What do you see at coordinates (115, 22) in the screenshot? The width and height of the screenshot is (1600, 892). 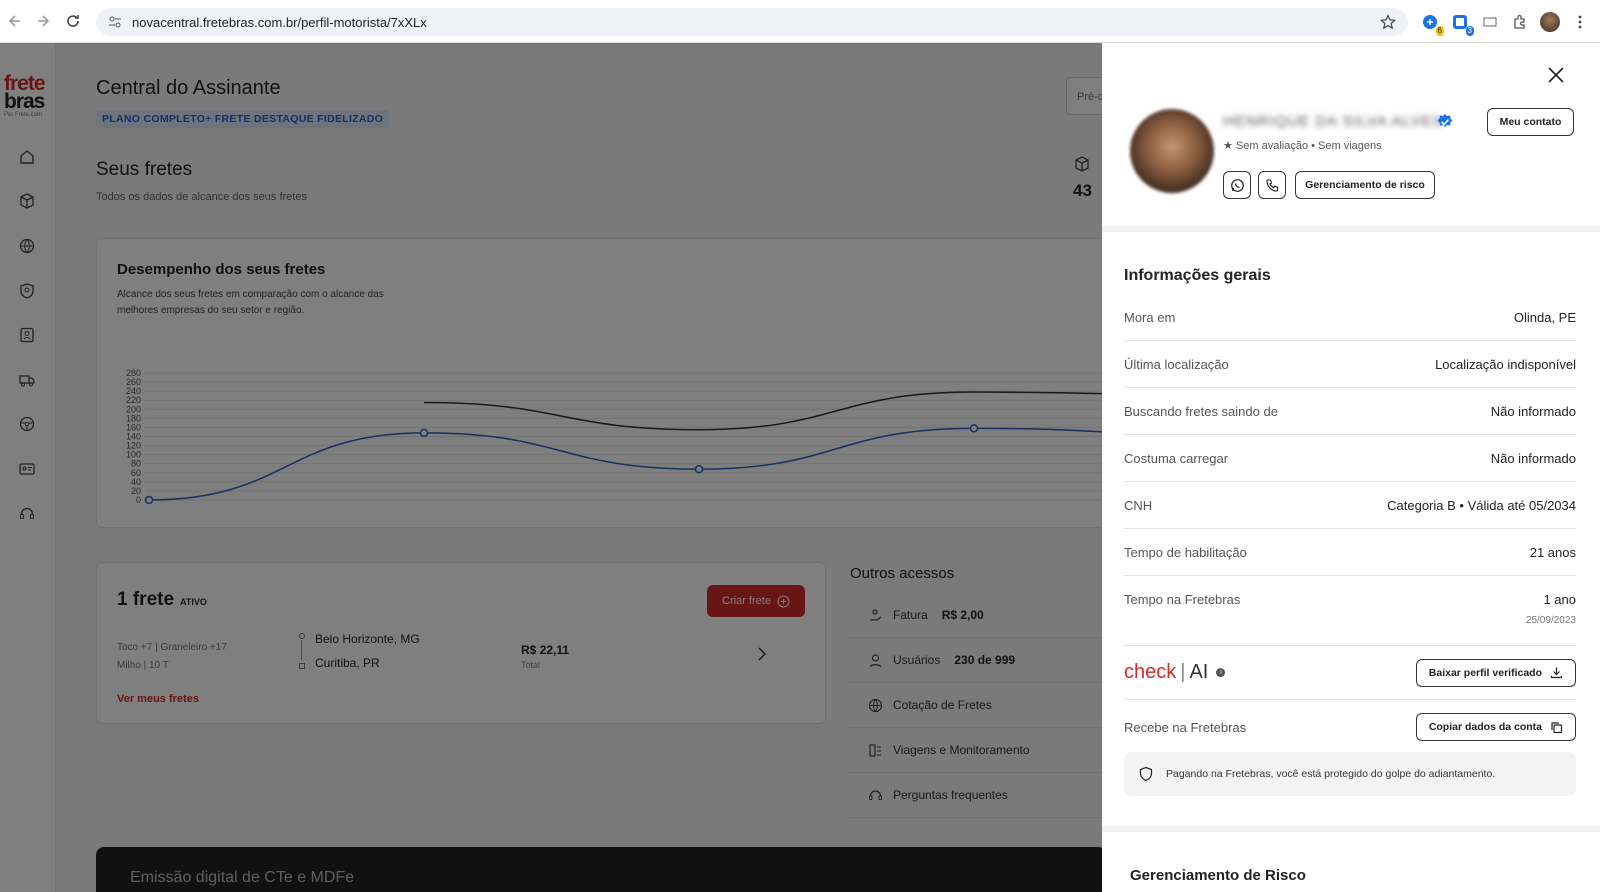 I see `site-settings-icon` at bounding box center [115, 22].